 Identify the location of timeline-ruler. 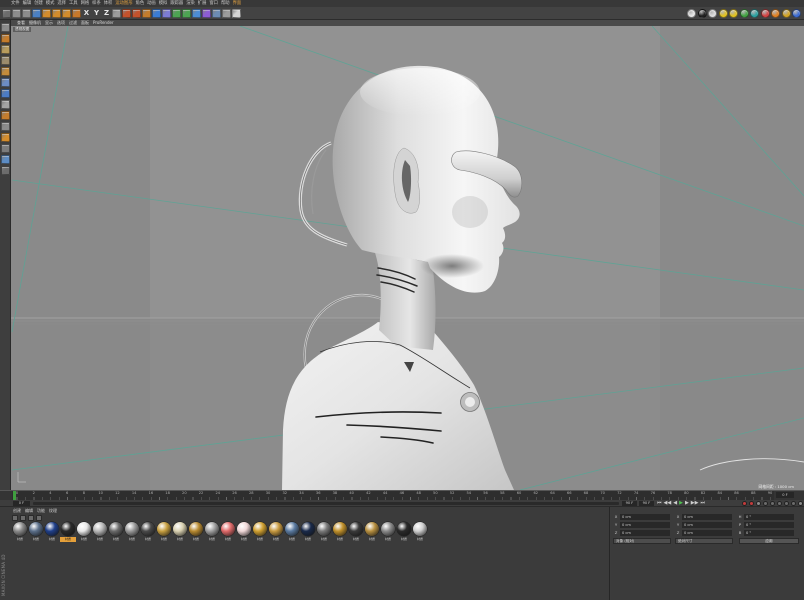
(393, 495).